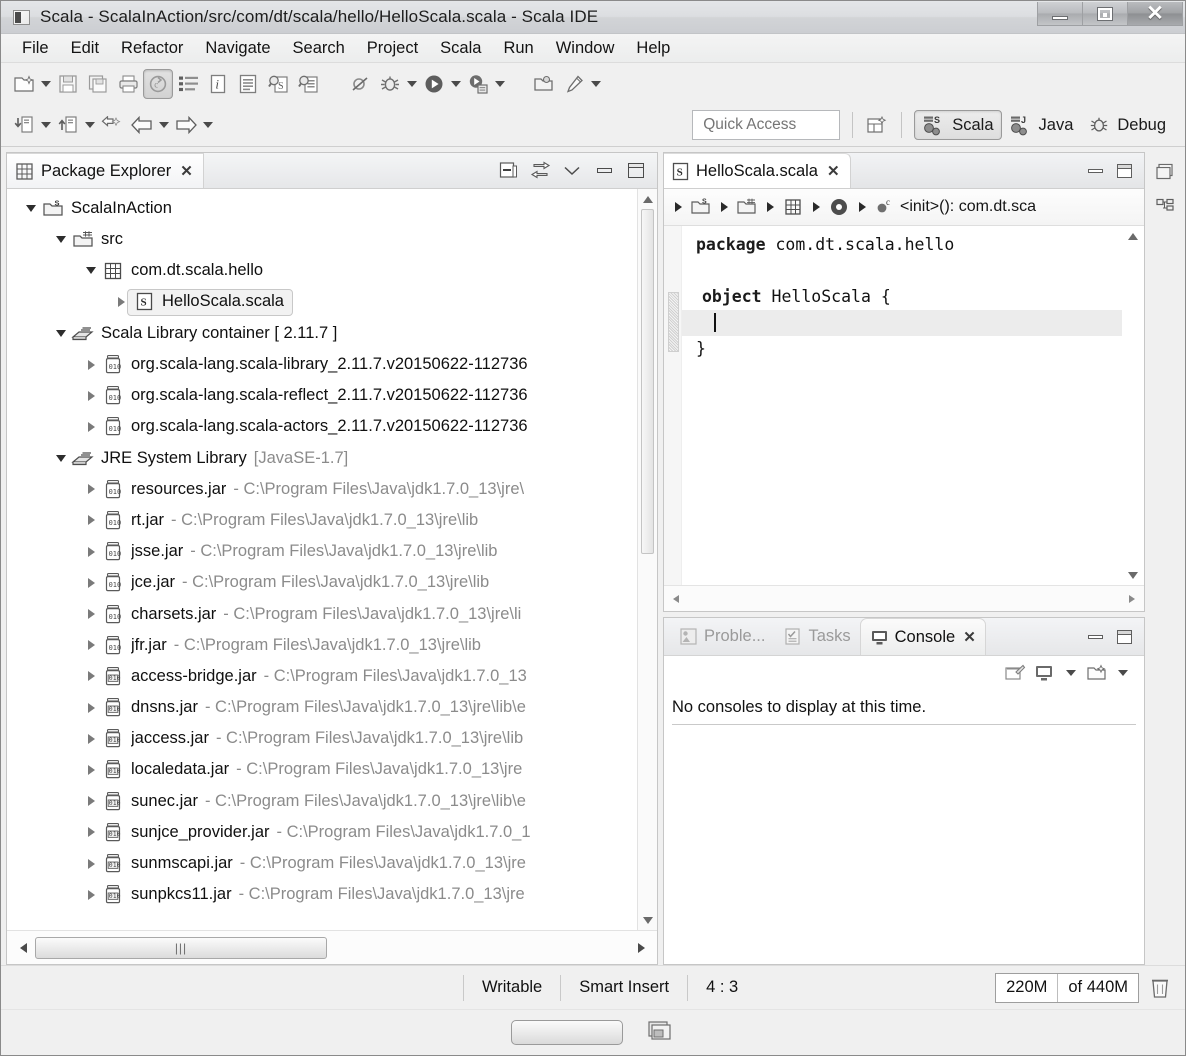 The width and height of the screenshot is (1186, 1056). Describe the element at coordinates (164, 125) in the screenshot. I see `back-dropdown` at that location.